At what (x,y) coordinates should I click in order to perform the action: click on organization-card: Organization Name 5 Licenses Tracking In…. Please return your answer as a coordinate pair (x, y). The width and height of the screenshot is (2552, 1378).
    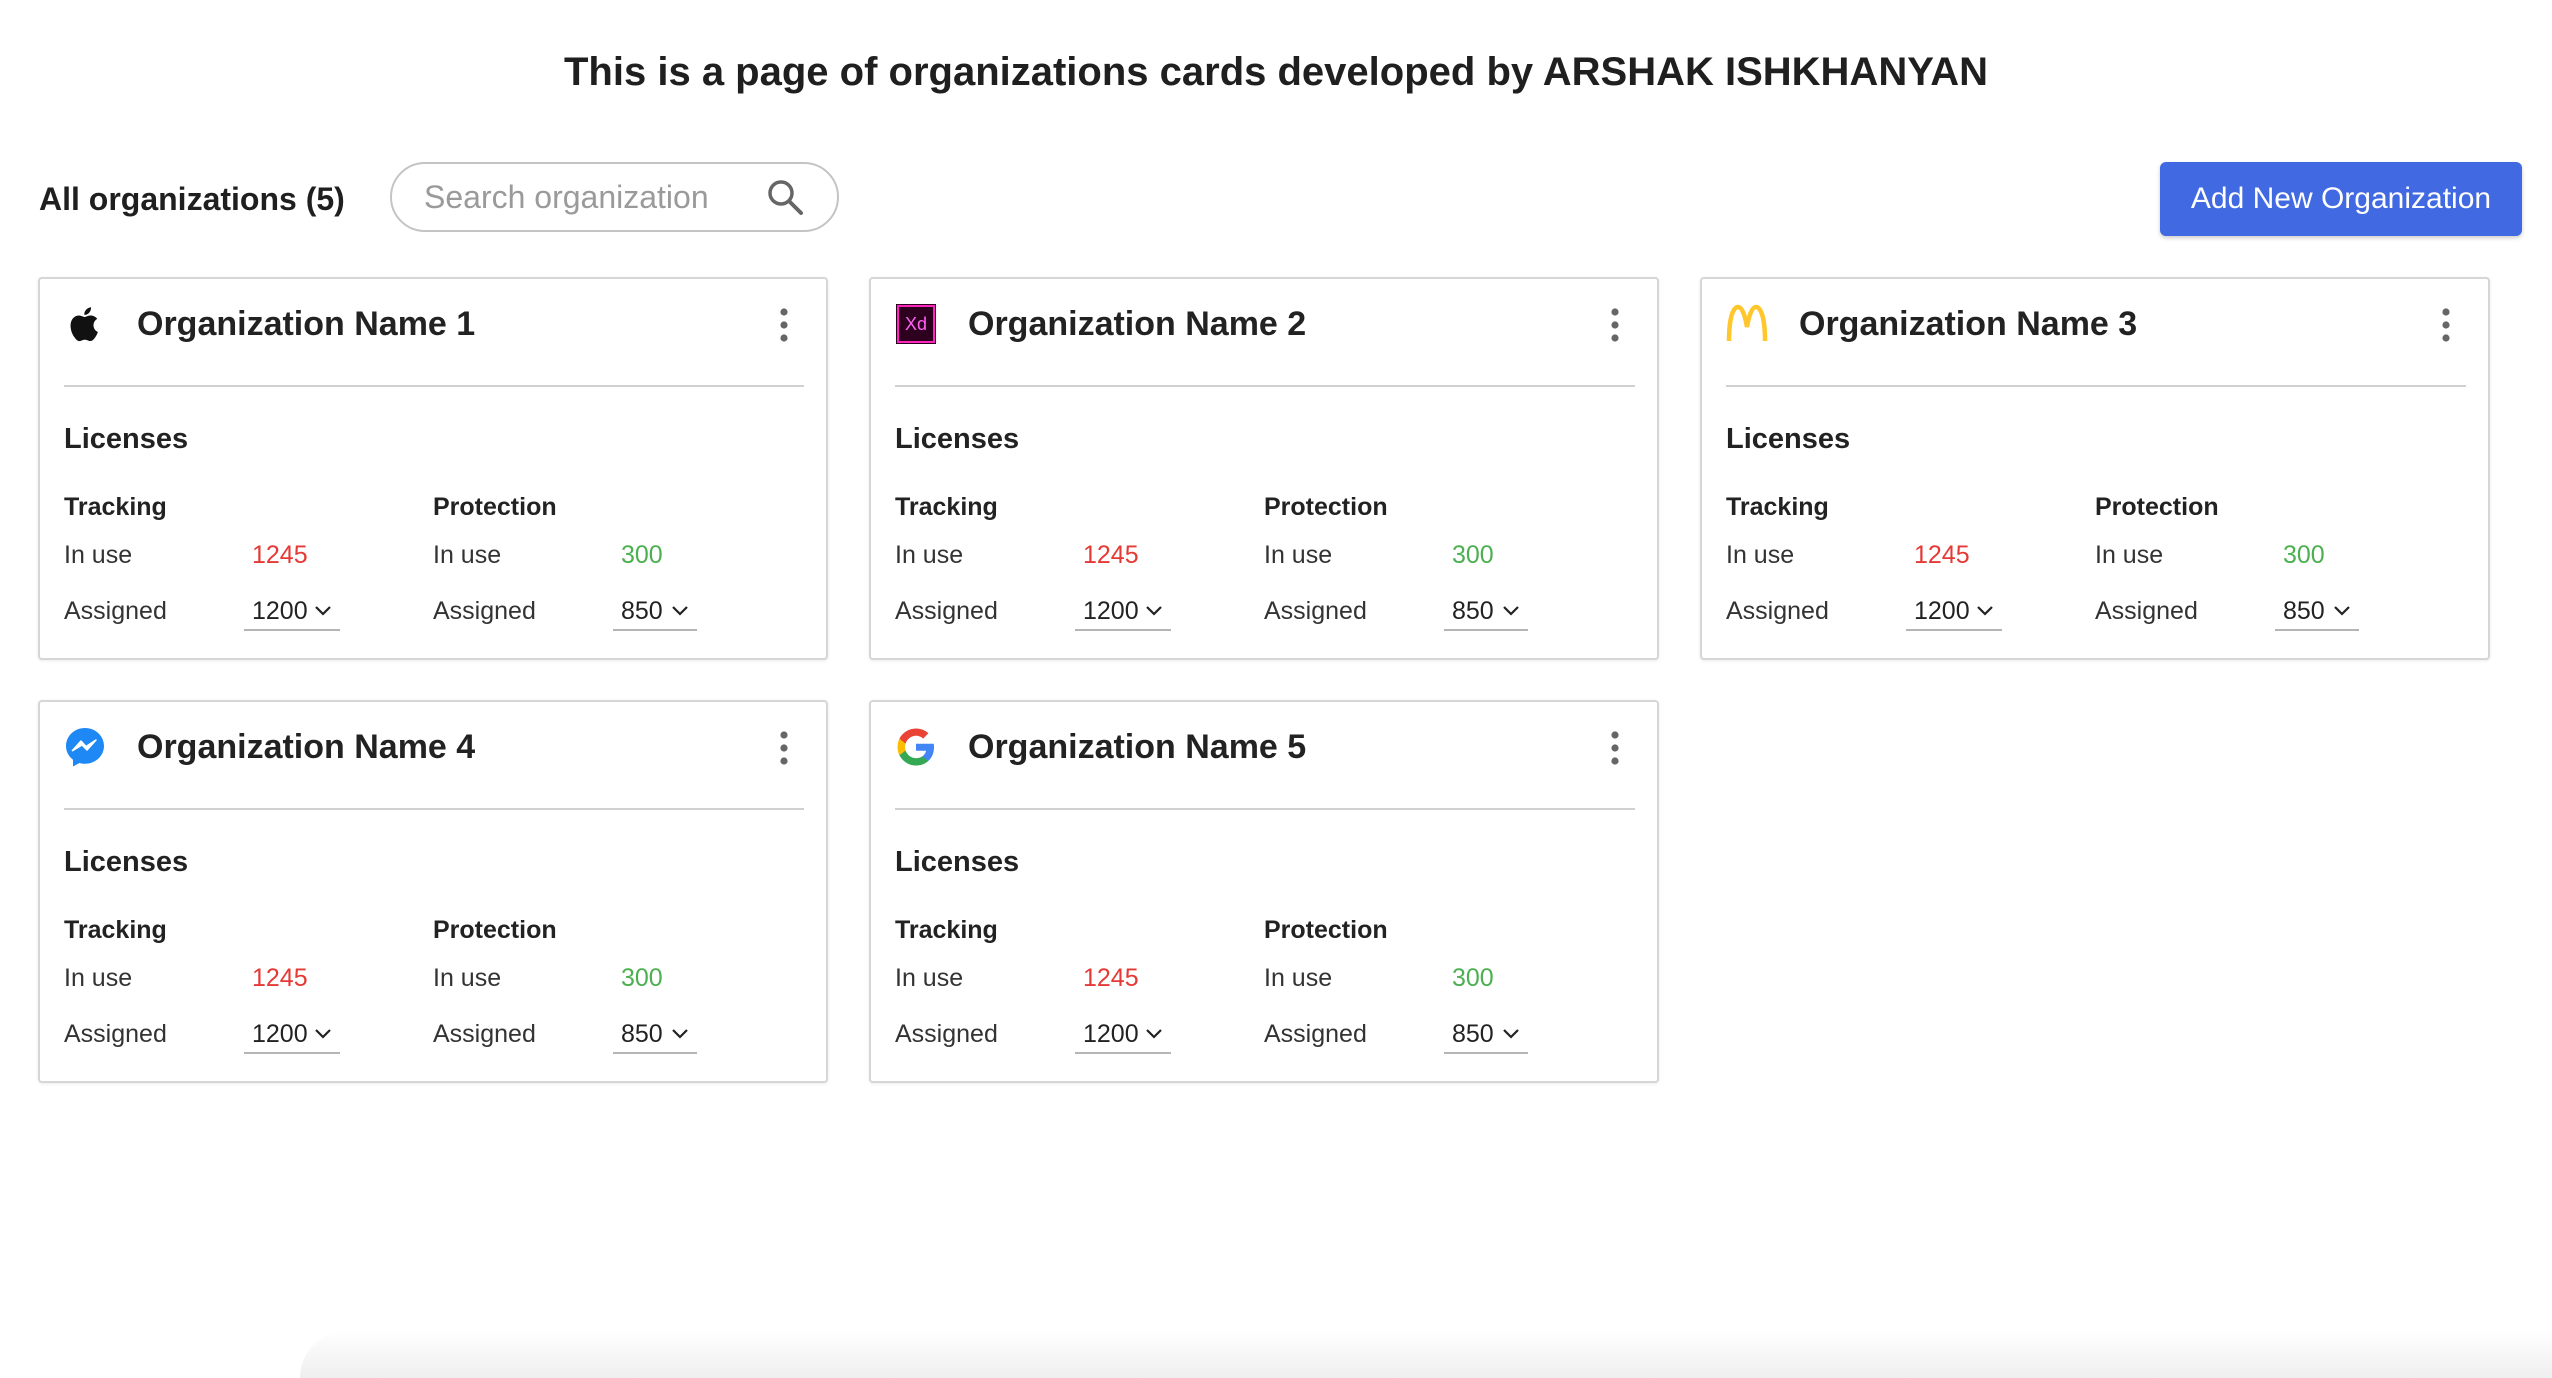
    Looking at the image, I should click on (1264, 891).